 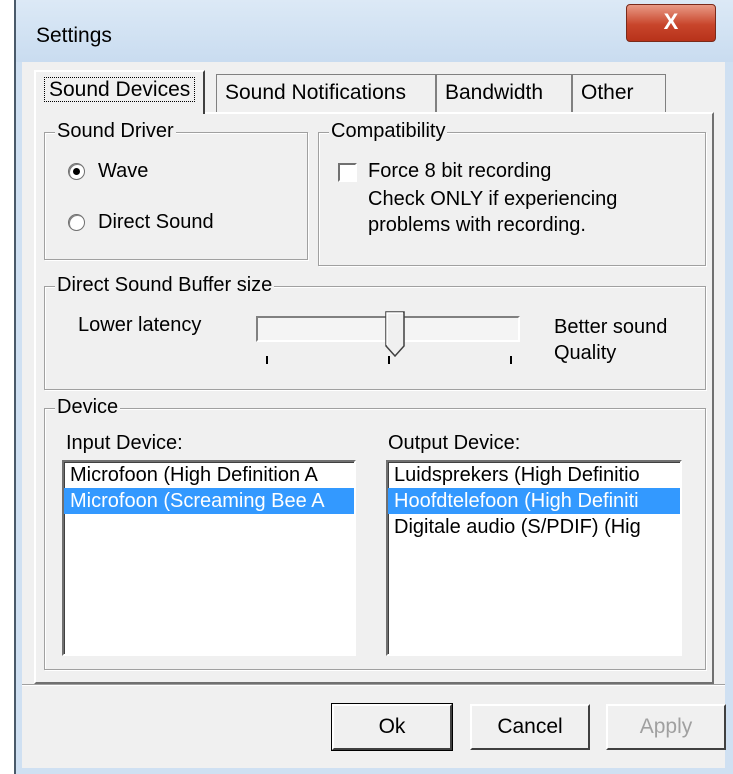 What do you see at coordinates (373, 685) in the screenshot?
I see `footer-divider` at bounding box center [373, 685].